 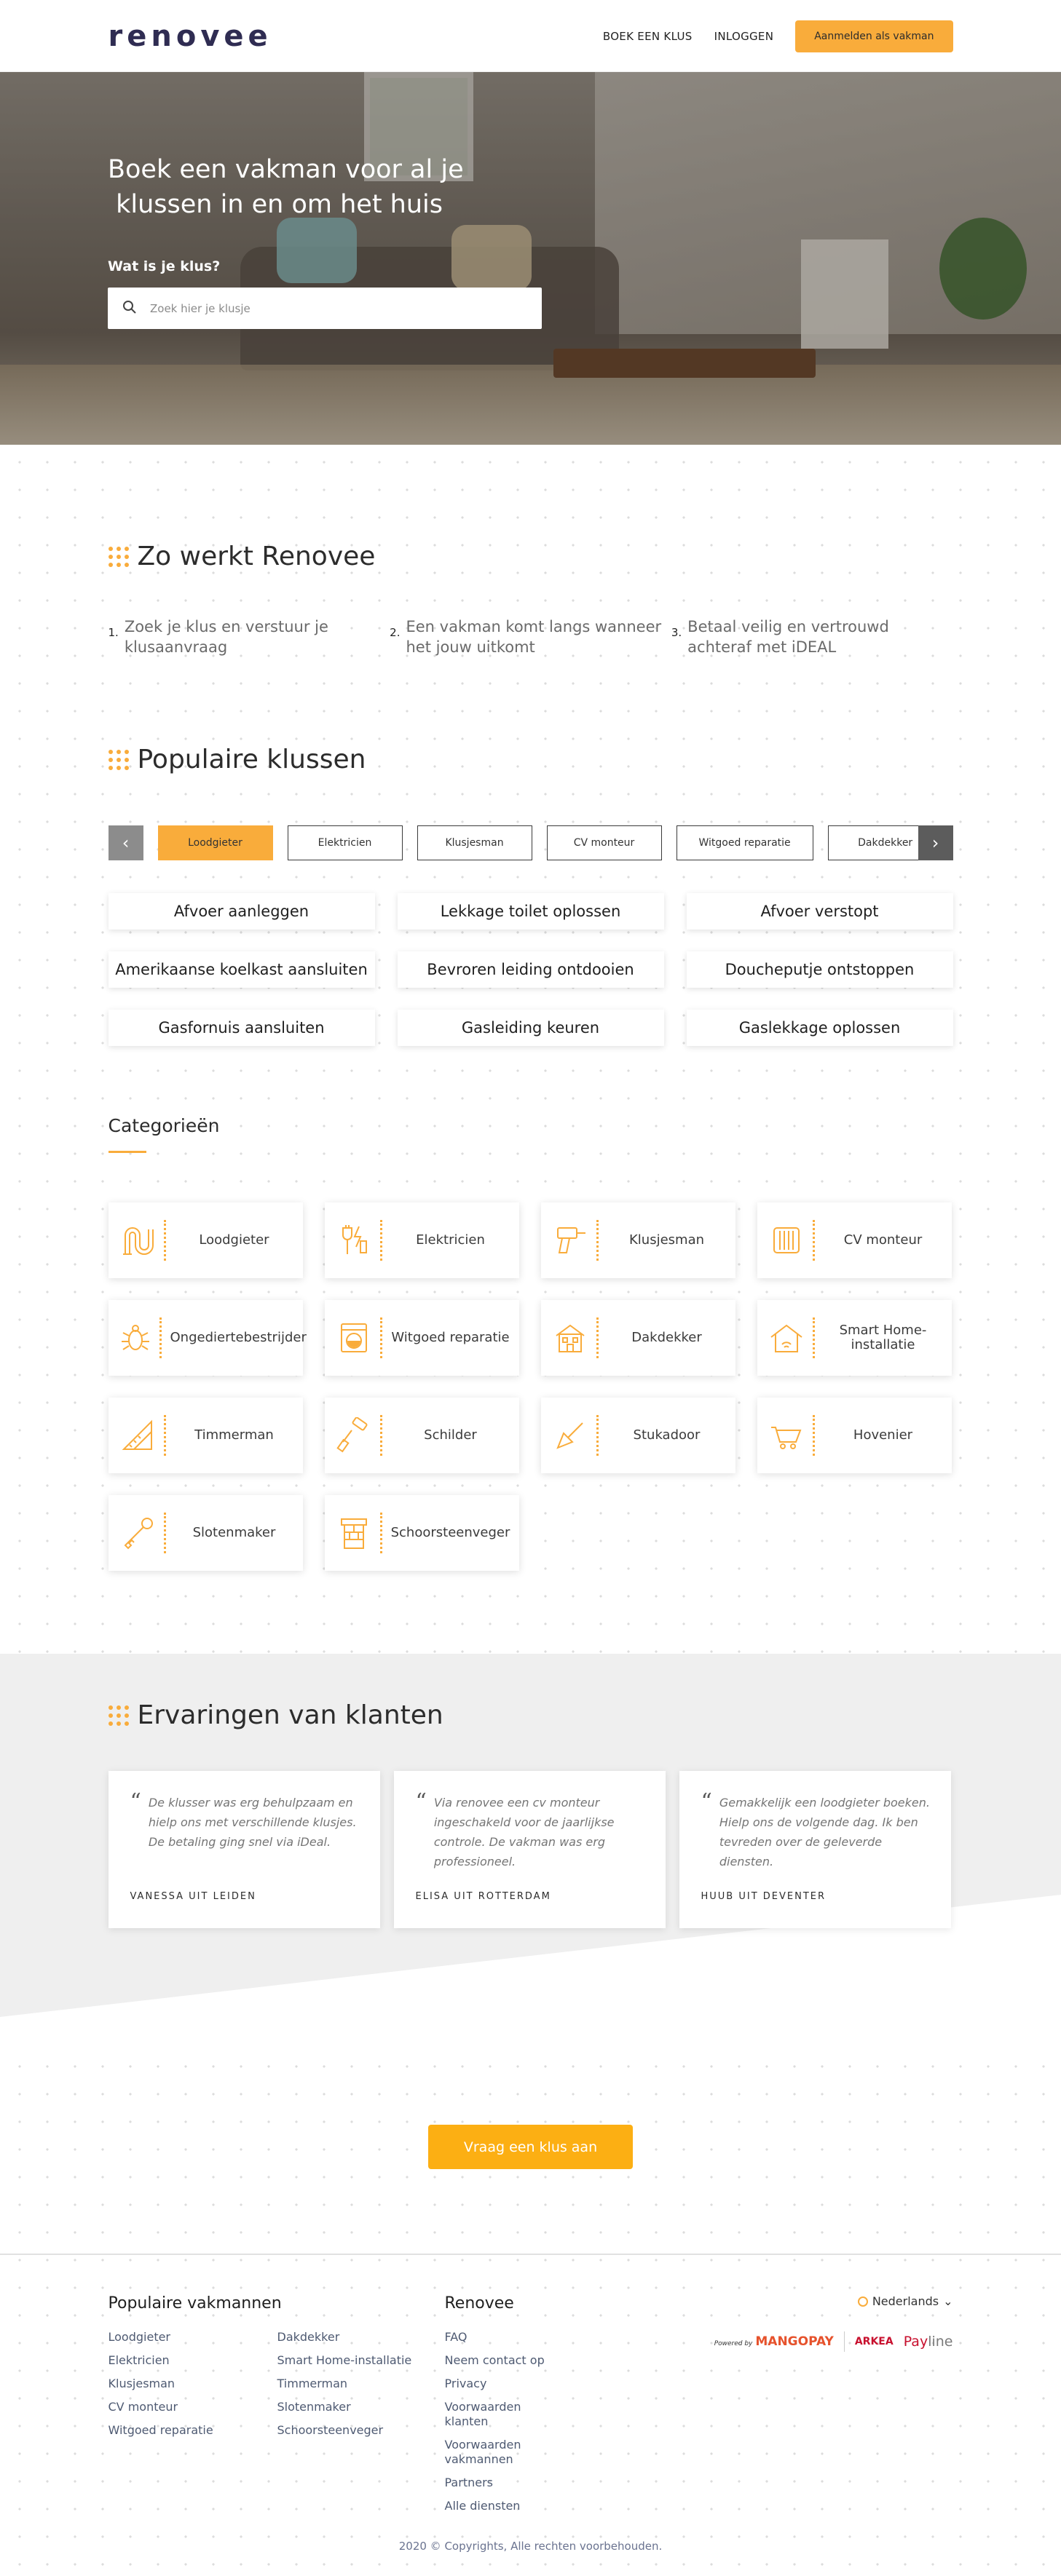 What do you see at coordinates (530, 1715) in the screenshot?
I see `testimonials-title: Ervaringen van klanten` at bounding box center [530, 1715].